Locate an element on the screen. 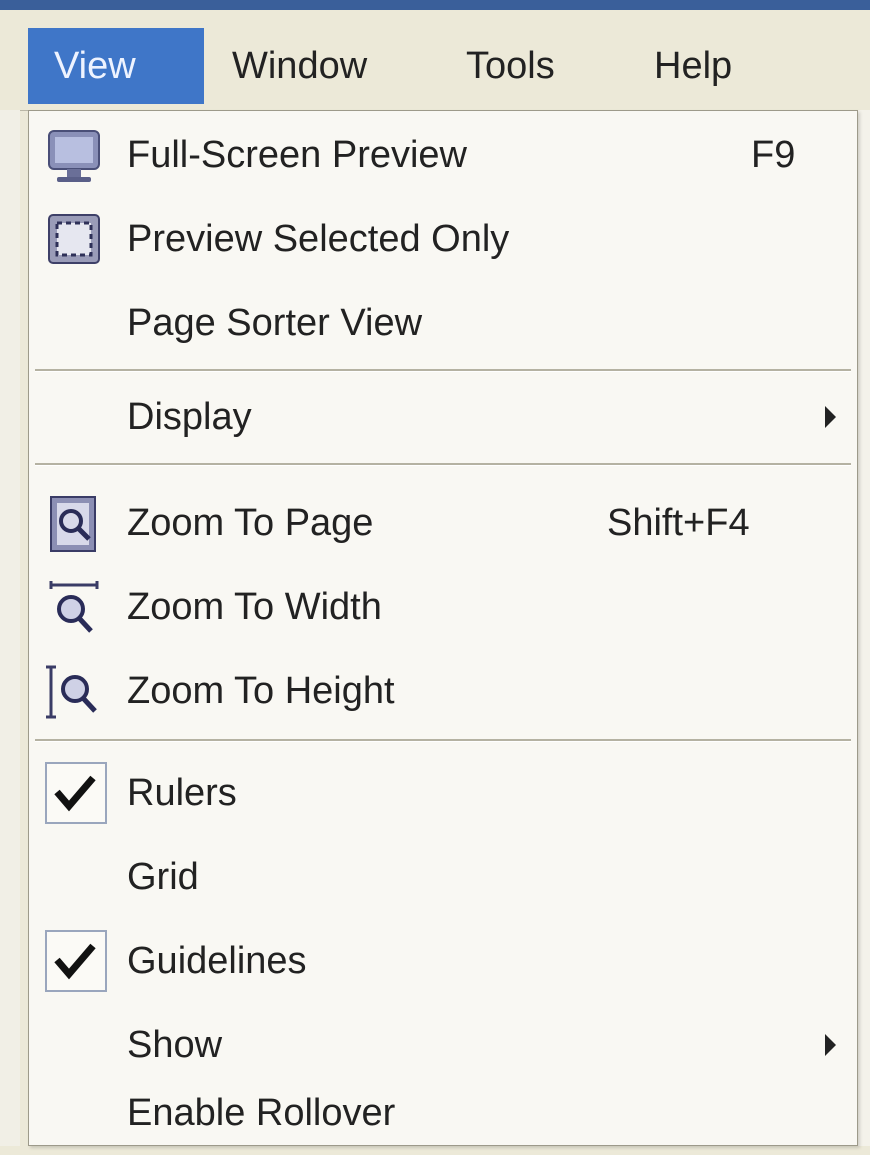  zoom-height-icon is located at coordinates (71, 692).